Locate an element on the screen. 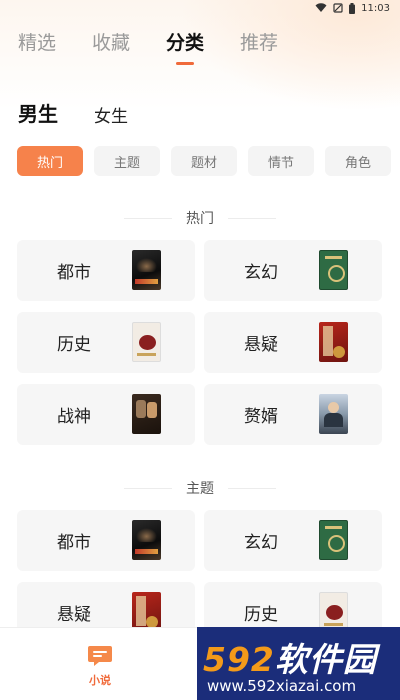 The image size is (400, 700). watermark-logo-digits: 592 is located at coordinates (239, 659).